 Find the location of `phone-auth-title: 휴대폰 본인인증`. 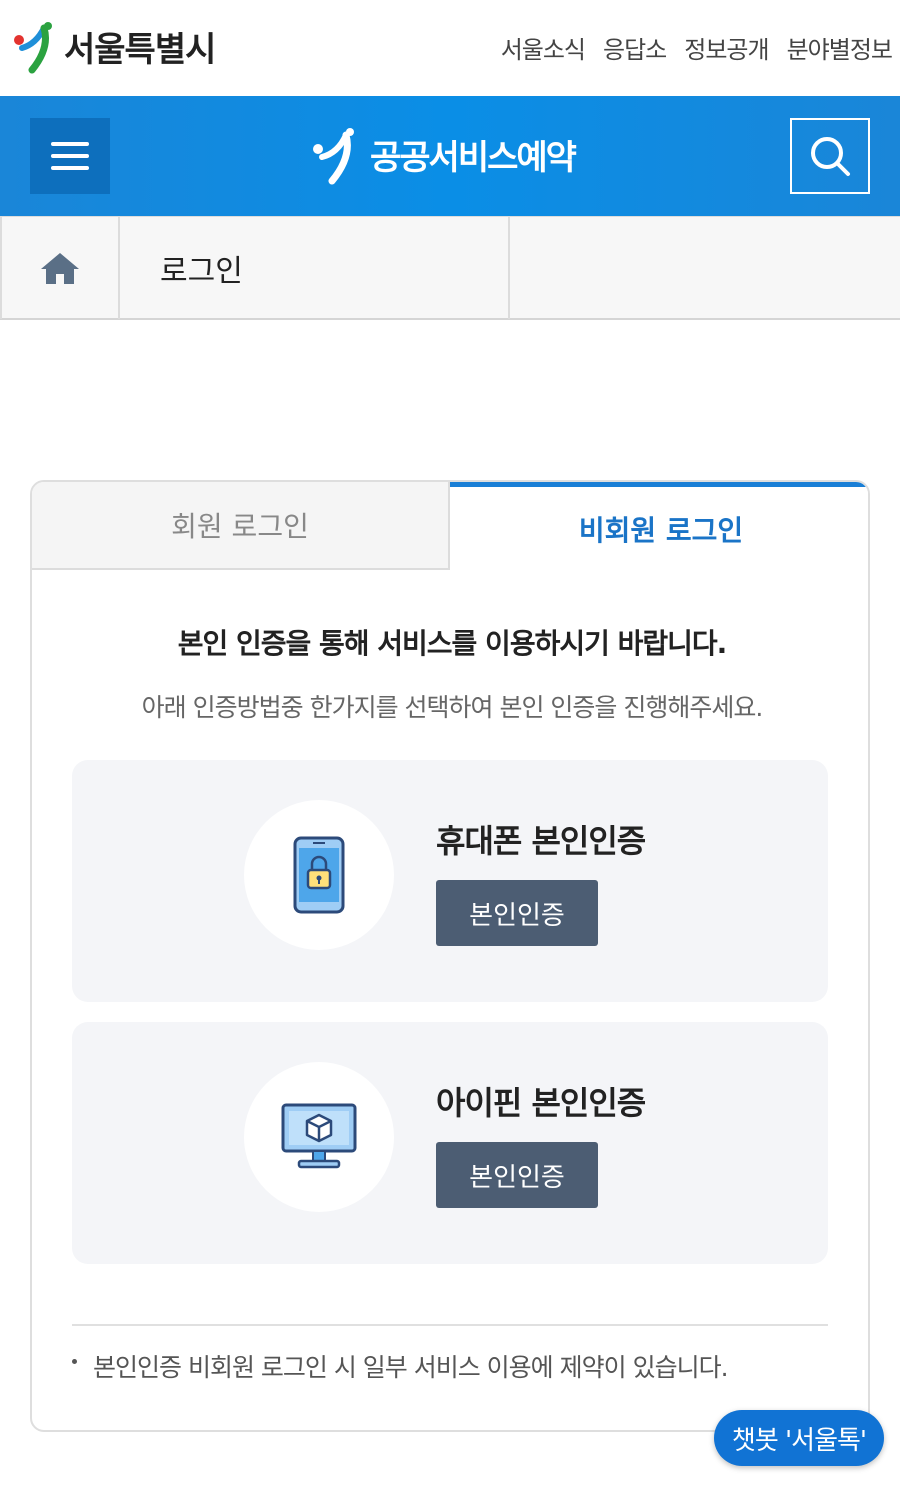

phone-auth-title: 휴대폰 본인인증 is located at coordinates (541, 841).